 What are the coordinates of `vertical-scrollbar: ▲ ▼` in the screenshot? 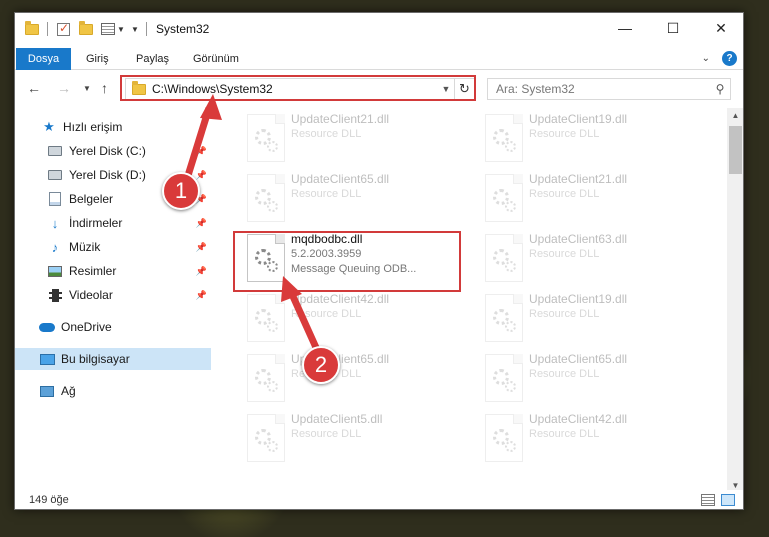 It's located at (735, 300).